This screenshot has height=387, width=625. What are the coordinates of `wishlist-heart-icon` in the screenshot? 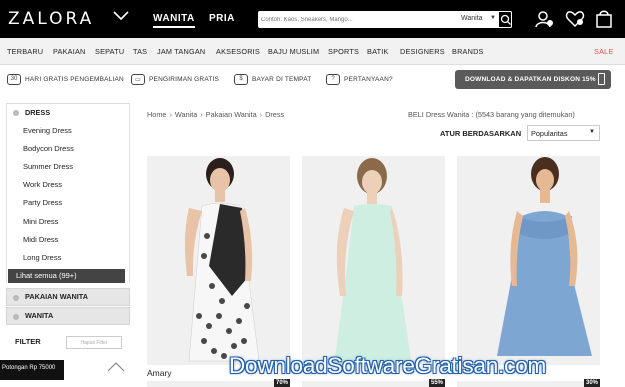 It's located at (575, 19).